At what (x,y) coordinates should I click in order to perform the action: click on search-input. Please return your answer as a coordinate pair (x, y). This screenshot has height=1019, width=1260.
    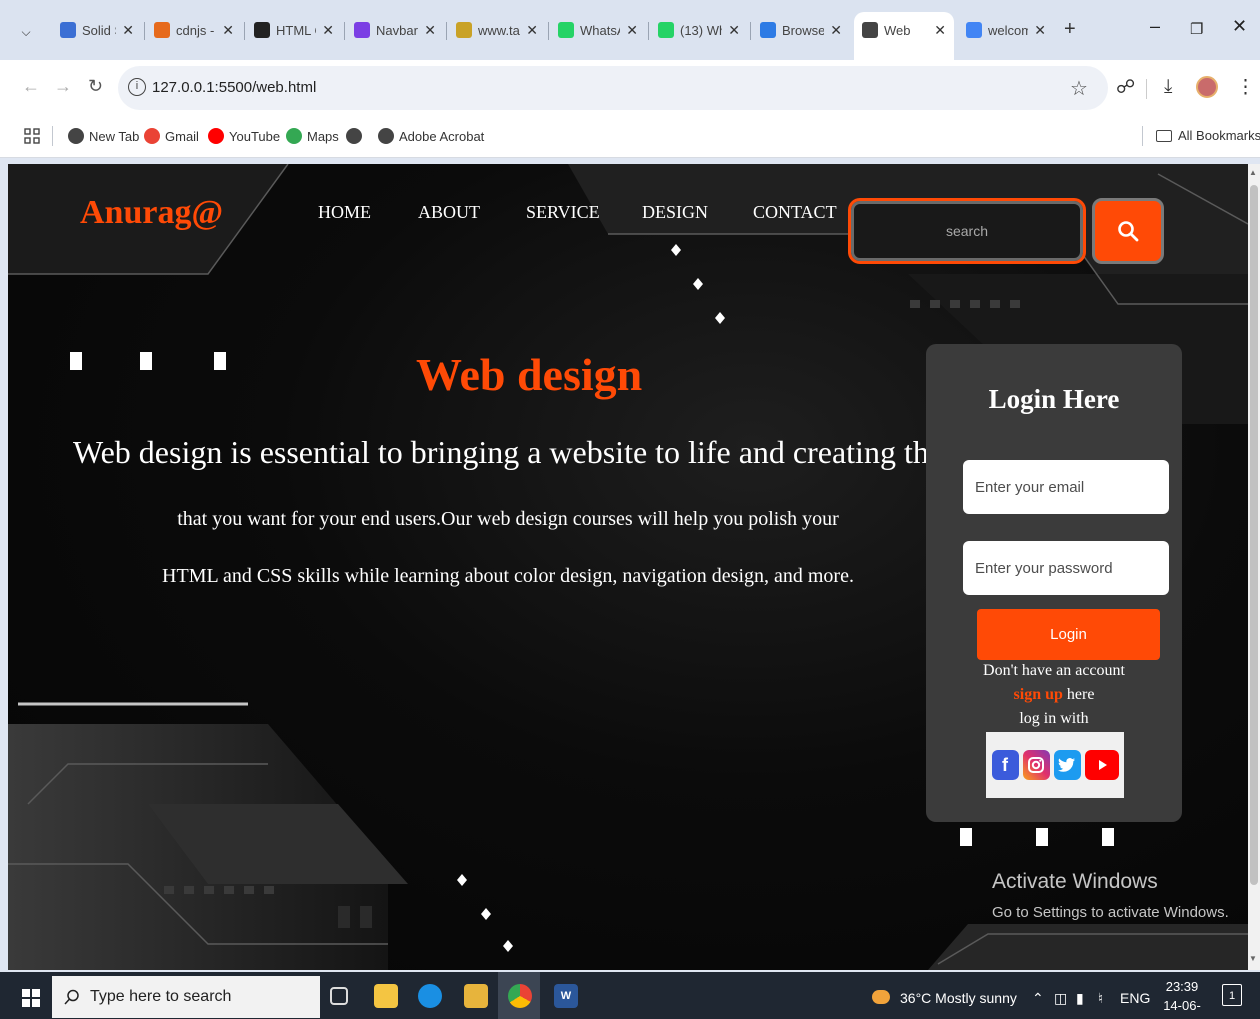
    Looking at the image, I should click on (967, 231).